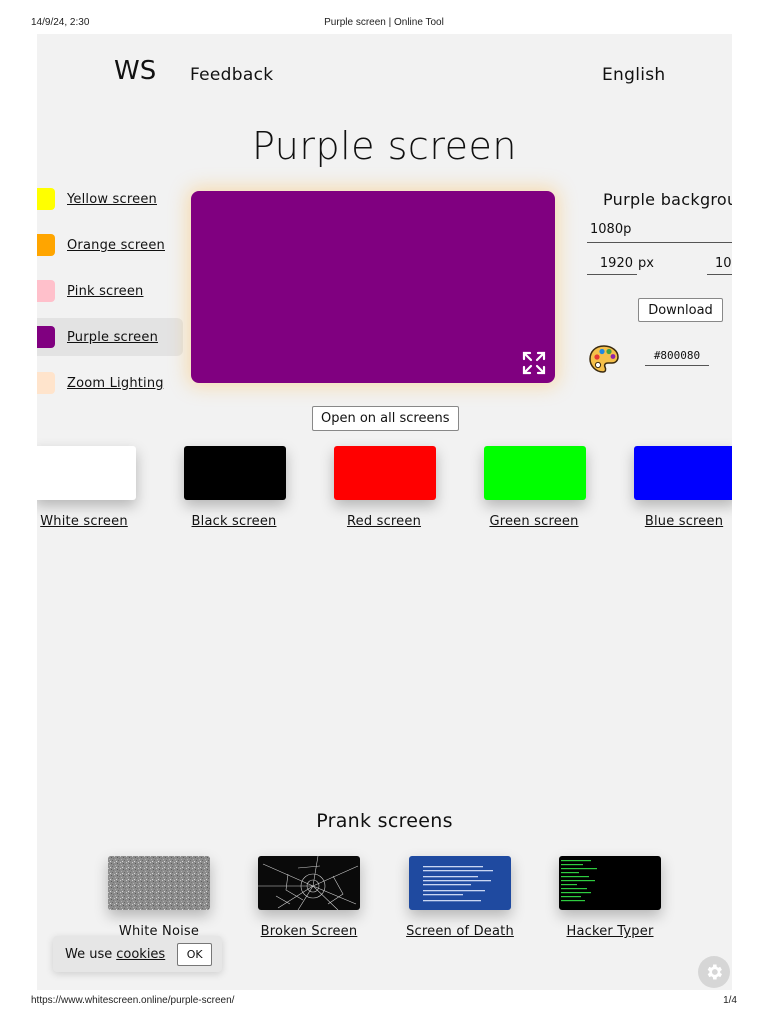 This screenshot has height=1024, width=768. Describe the element at coordinates (46, 383) in the screenshot. I see `peach-swatch` at that location.